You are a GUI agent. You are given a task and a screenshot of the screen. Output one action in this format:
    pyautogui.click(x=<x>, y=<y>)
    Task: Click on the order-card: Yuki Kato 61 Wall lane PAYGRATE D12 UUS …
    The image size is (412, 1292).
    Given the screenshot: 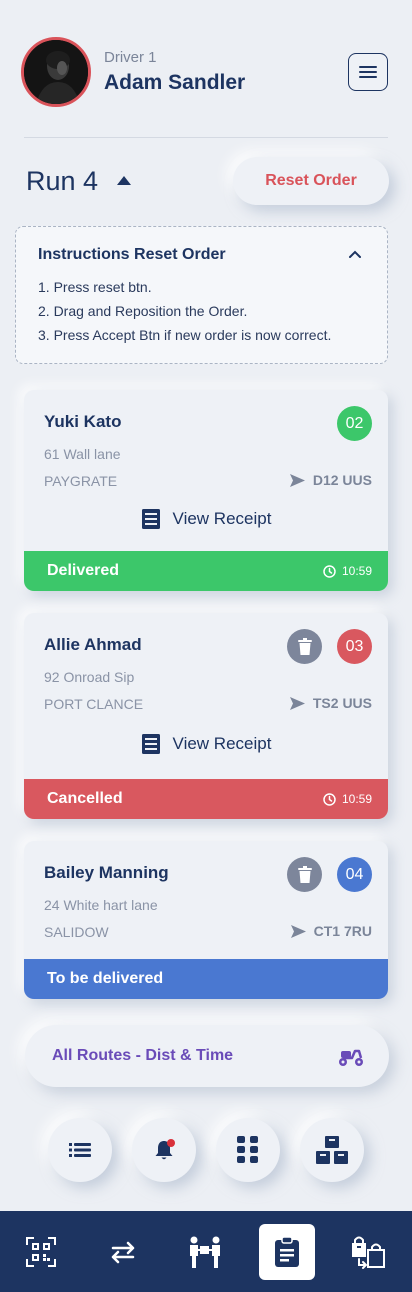 What is the action you would take?
    pyautogui.click(x=206, y=490)
    